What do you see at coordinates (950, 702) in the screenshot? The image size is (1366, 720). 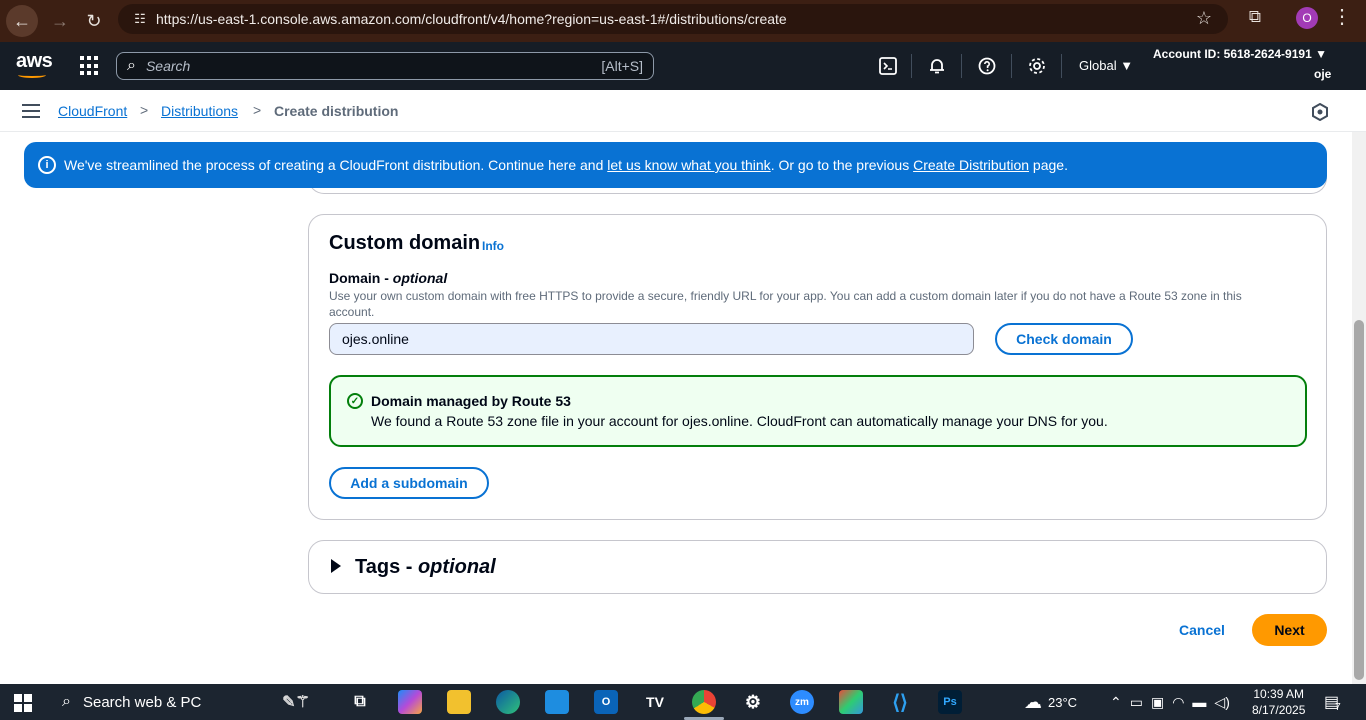 I see `photoshop-icon: Ps` at bounding box center [950, 702].